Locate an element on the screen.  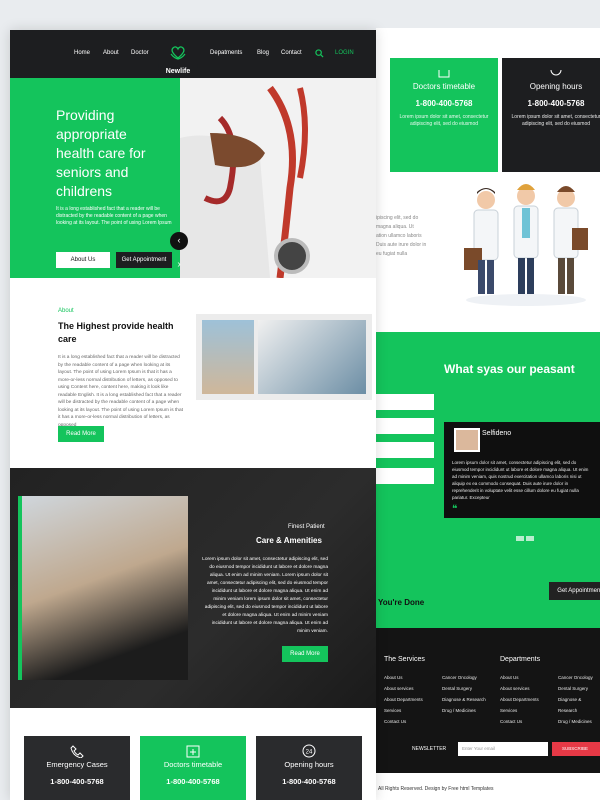
care-kicker: Finest Patient is located at coordinates (306, 527).